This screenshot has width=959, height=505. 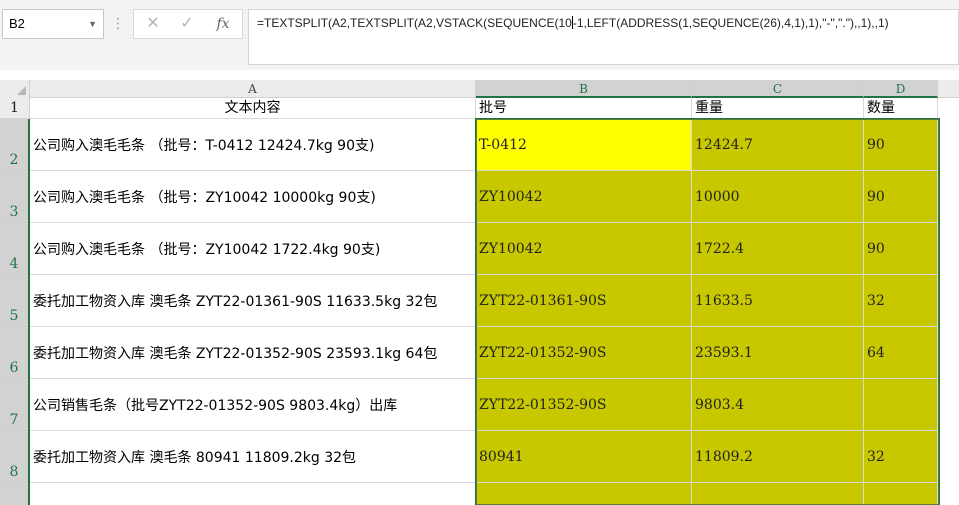 What do you see at coordinates (204, 145) in the screenshot?
I see `cell-a2-text: 公司购入澳毛毛条 （批号：T-0412 12424.7kg 90支)` at bounding box center [204, 145].